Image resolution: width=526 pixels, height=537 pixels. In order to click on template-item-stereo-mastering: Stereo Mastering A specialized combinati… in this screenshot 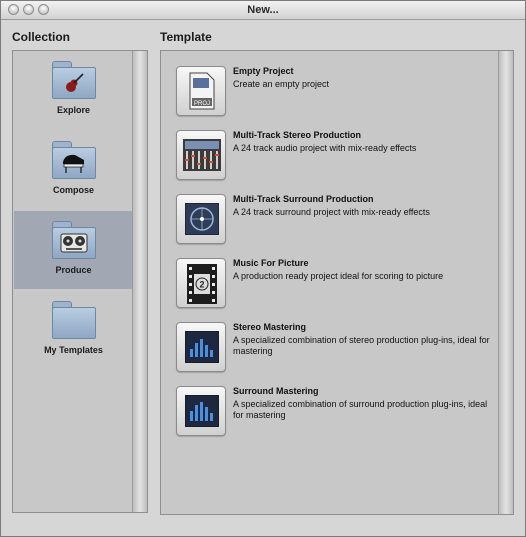, I will do `click(336, 350)`.